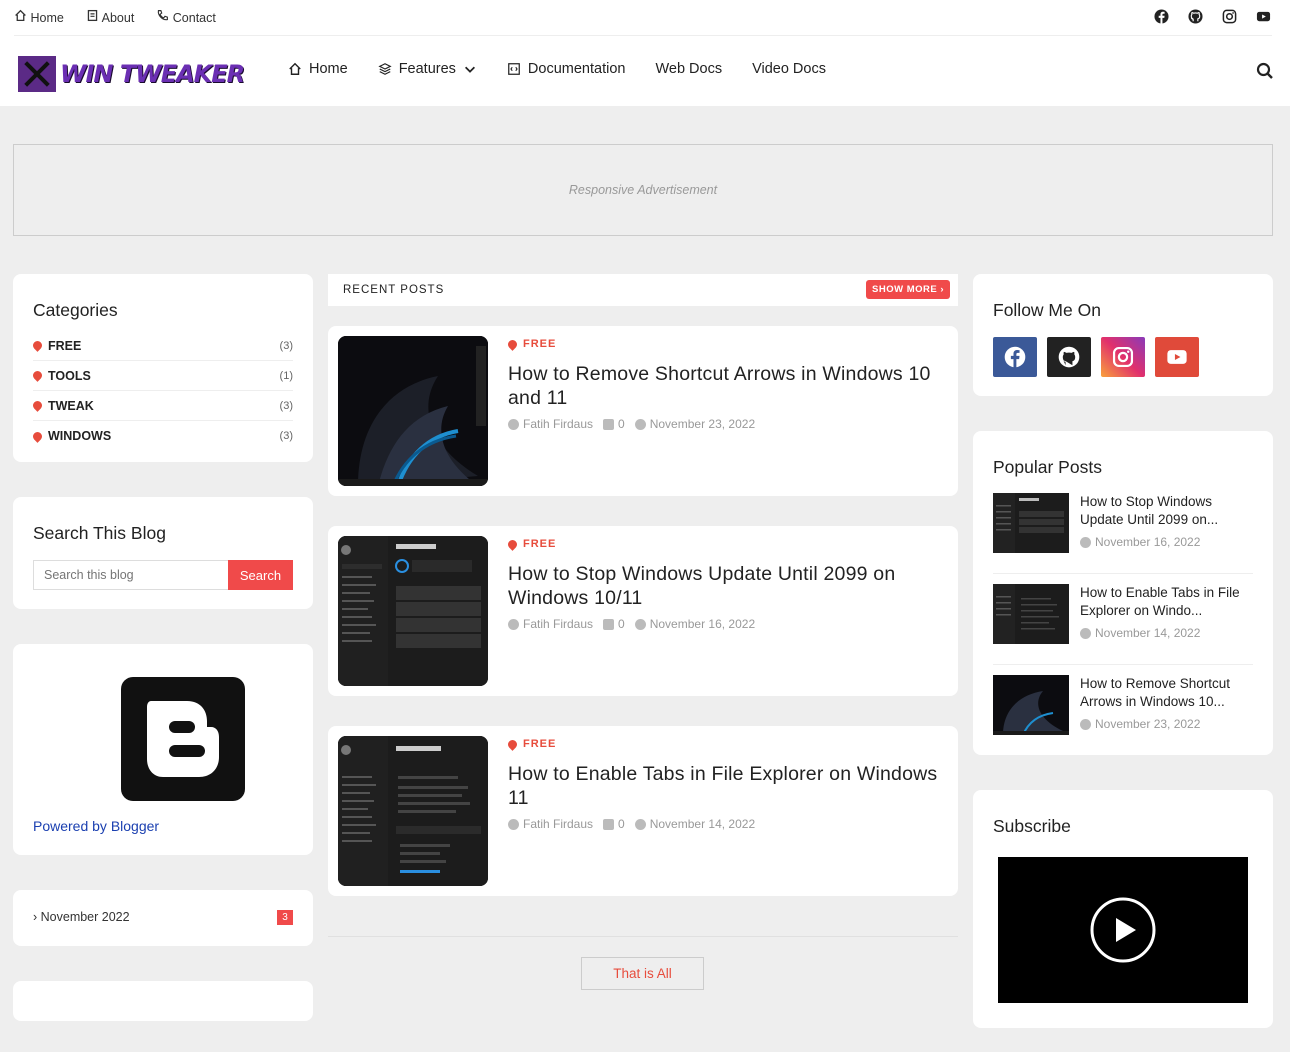  What do you see at coordinates (130, 575) in the screenshot?
I see `search-input` at bounding box center [130, 575].